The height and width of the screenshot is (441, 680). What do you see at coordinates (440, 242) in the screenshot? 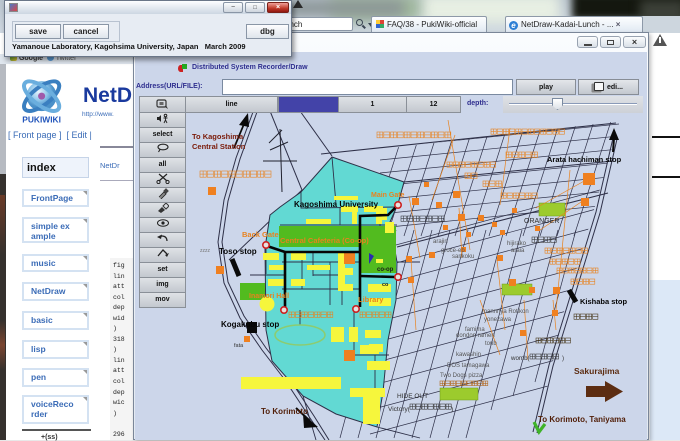
I see `svg-text: arajin` at bounding box center [440, 242].